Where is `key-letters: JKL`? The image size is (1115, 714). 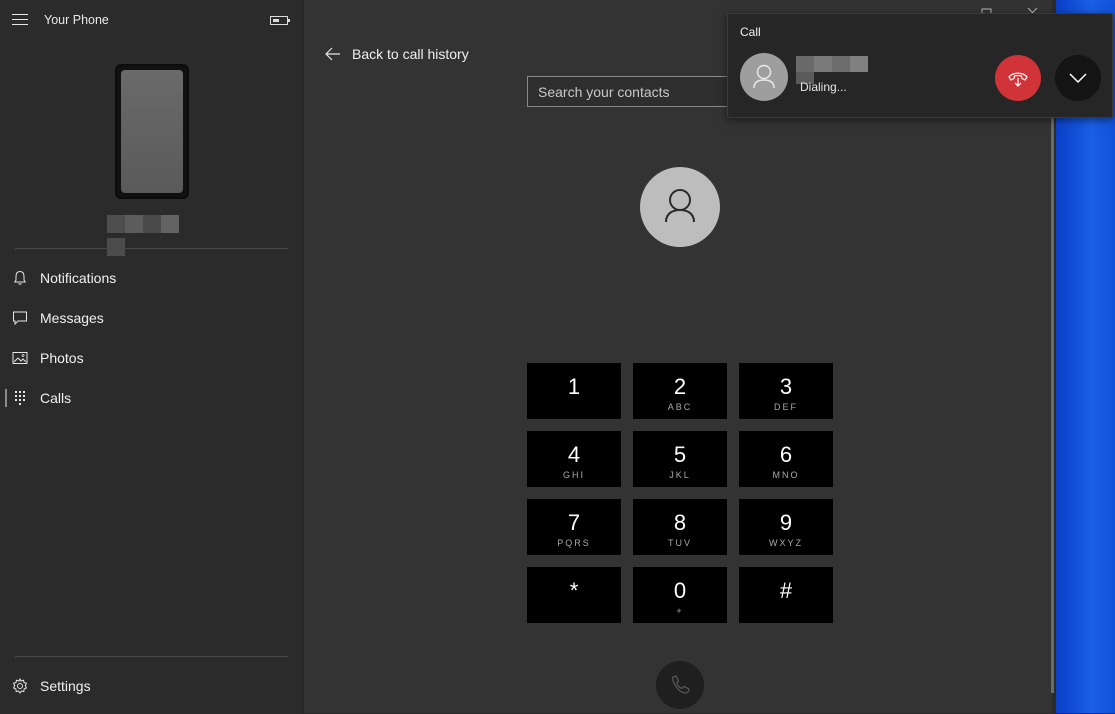 key-letters: JKL is located at coordinates (680, 475).